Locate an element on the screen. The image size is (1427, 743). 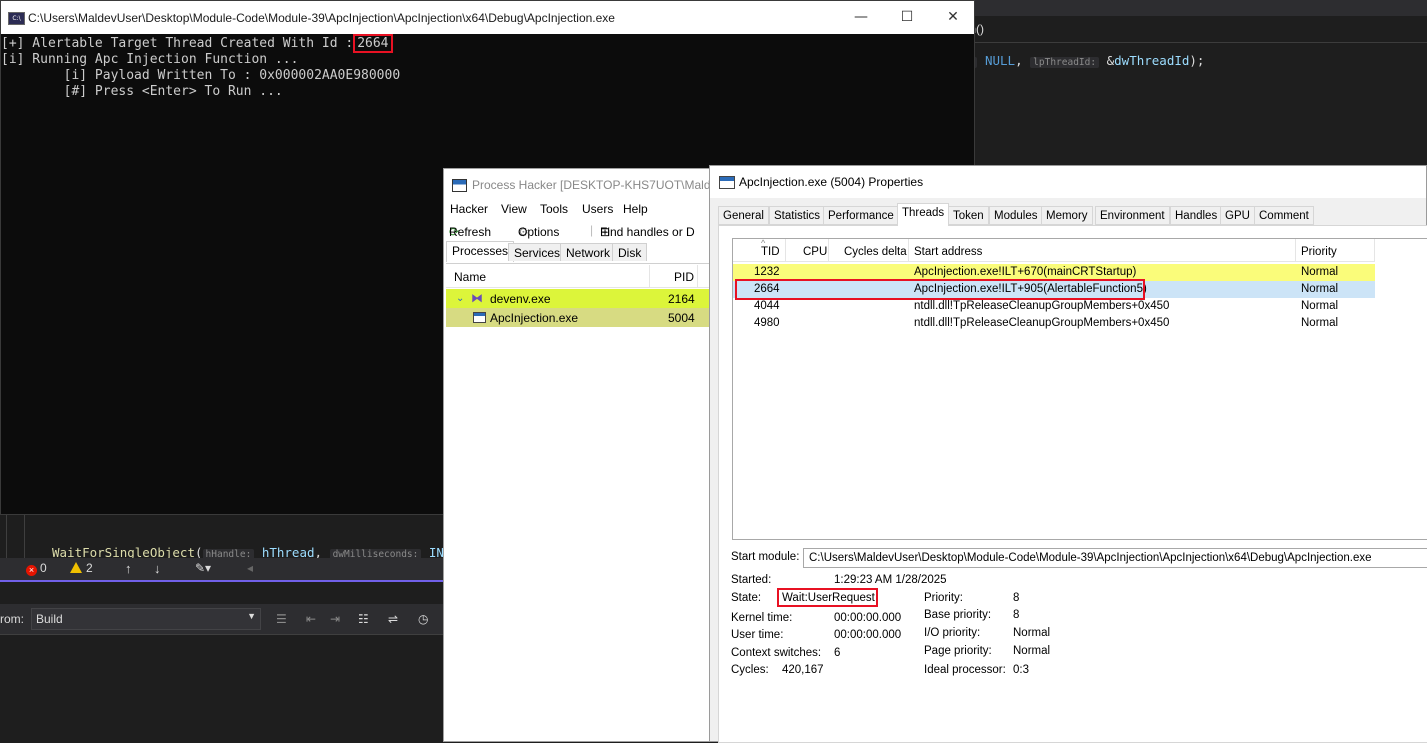
tab-disk: Disk is located at coordinates (630, 252).